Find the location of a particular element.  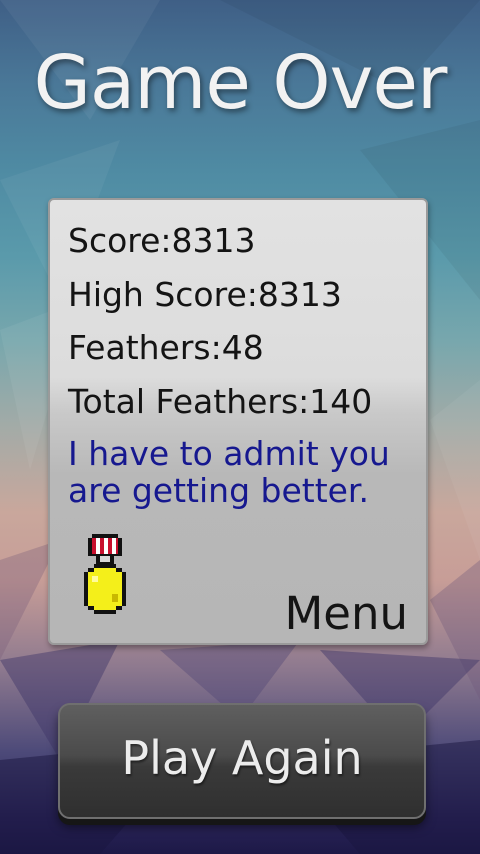

play-again-button: Play Again is located at coordinates (242, 761).